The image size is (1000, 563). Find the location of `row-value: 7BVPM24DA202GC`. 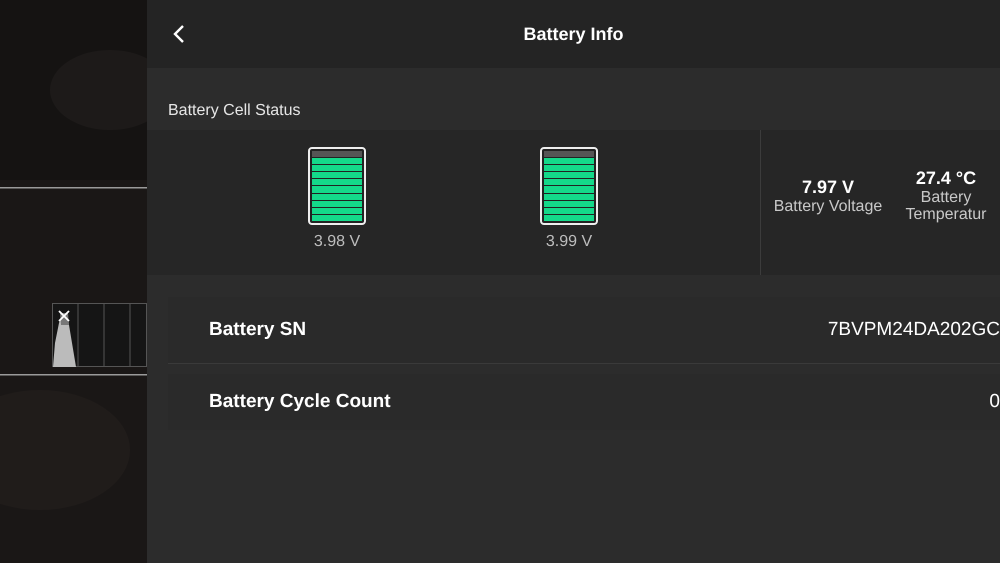

row-value: 7BVPM24DA202GC is located at coordinates (914, 330).